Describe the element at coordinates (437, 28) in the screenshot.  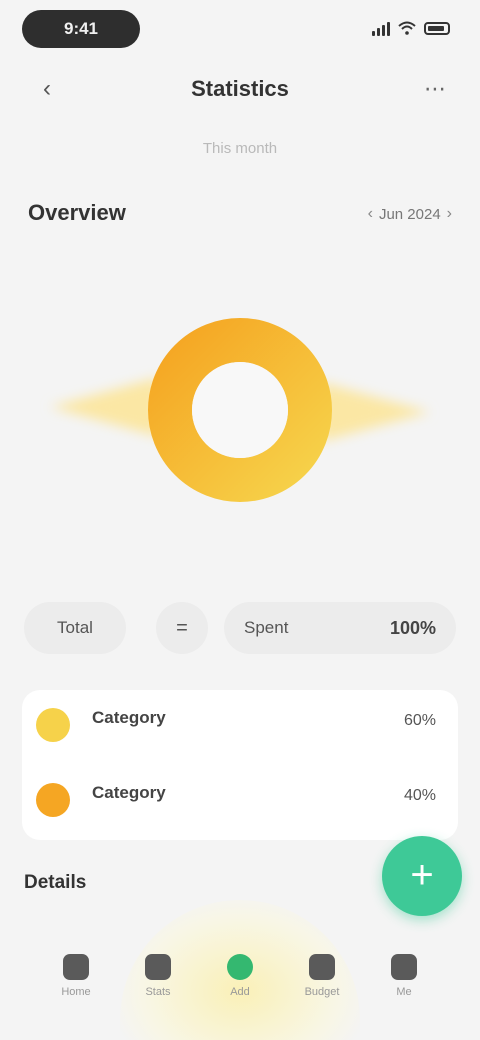
I see `battery-icon` at that location.